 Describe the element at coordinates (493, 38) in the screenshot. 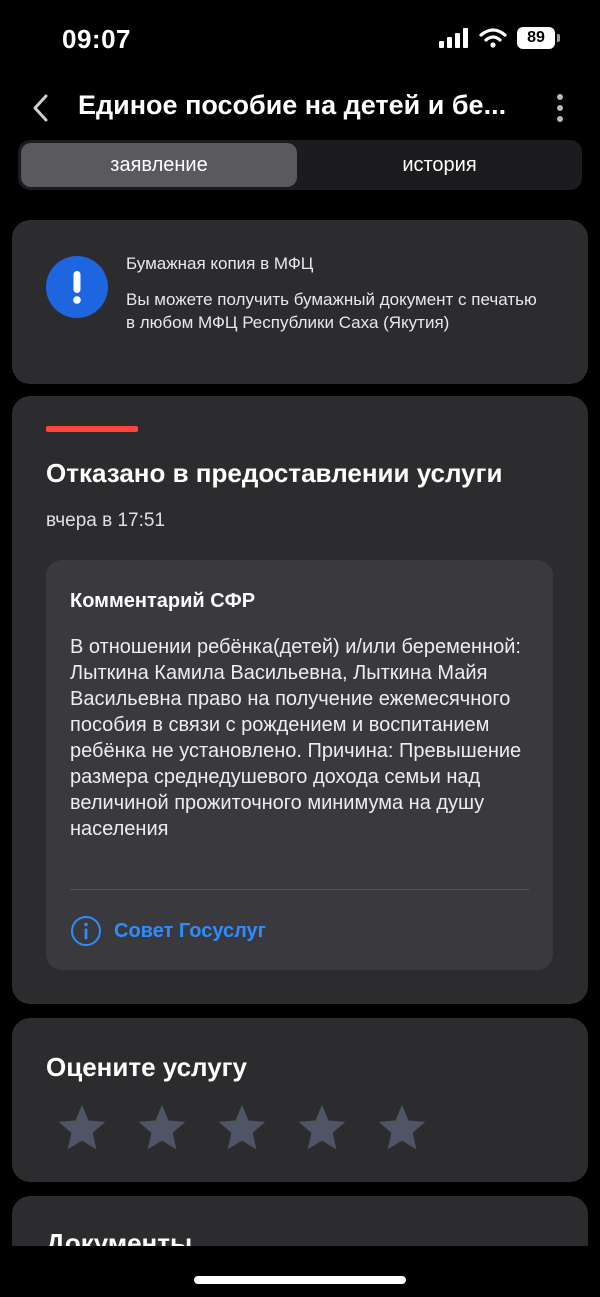

I see `wifi-icon` at that location.